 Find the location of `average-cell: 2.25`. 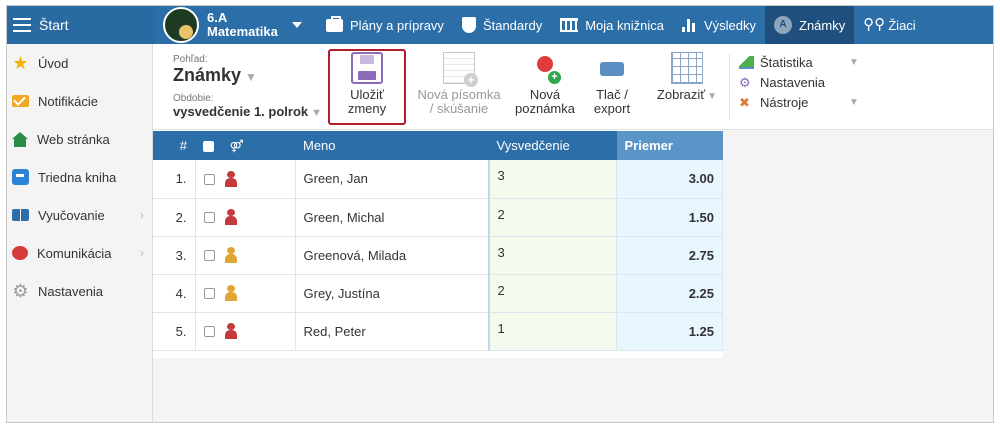

average-cell: 2.25 is located at coordinates (669, 293).